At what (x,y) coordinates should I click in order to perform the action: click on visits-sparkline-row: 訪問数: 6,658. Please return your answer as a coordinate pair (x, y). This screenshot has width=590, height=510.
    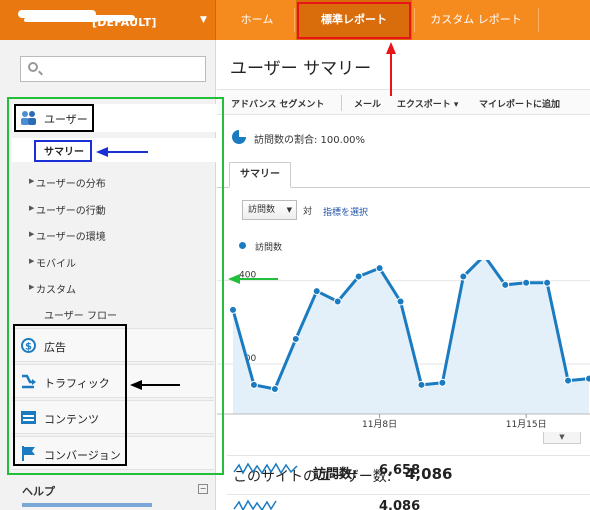
    Looking at the image, I should click on (403, 471).